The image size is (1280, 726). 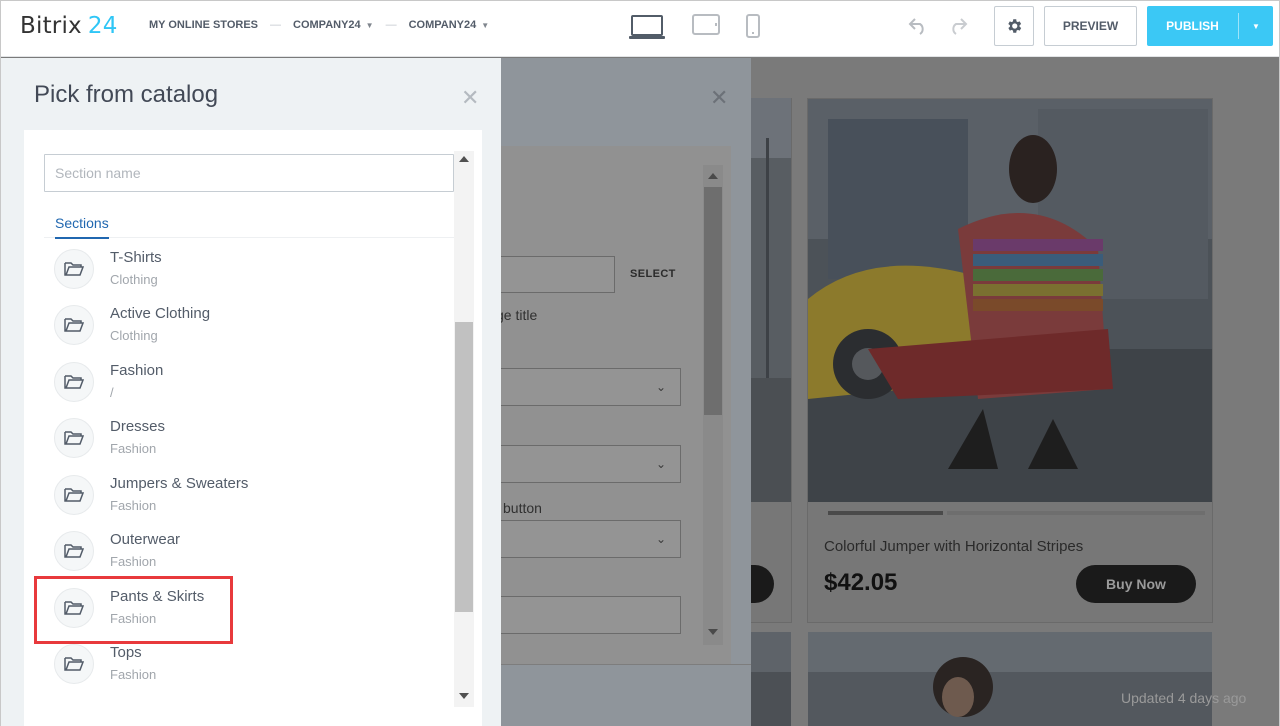 I want to click on section-name: Active Clothing, so click(x=160, y=313).